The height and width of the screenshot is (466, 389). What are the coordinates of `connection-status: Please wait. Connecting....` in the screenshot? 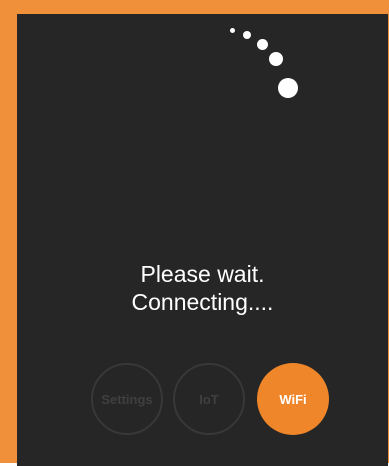 It's located at (202, 288).